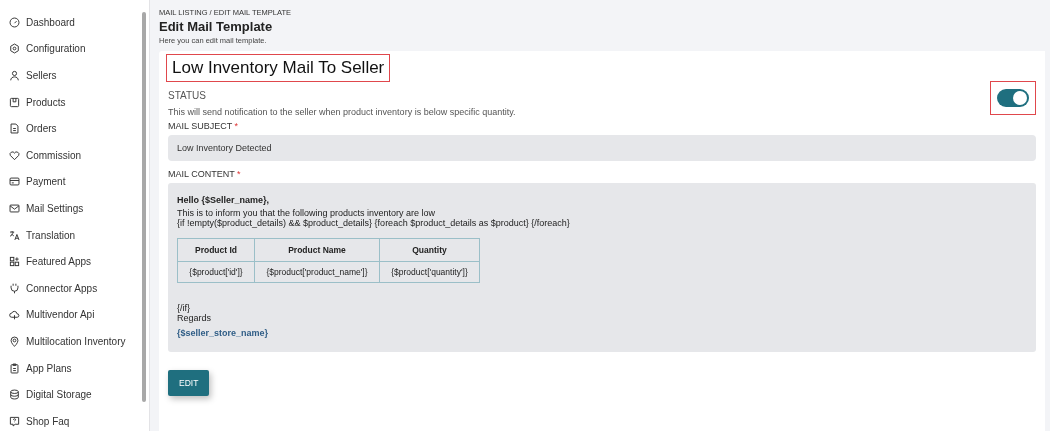 This screenshot has height=431, width=1050. I want to click on scrollbar, so click(144, 215).